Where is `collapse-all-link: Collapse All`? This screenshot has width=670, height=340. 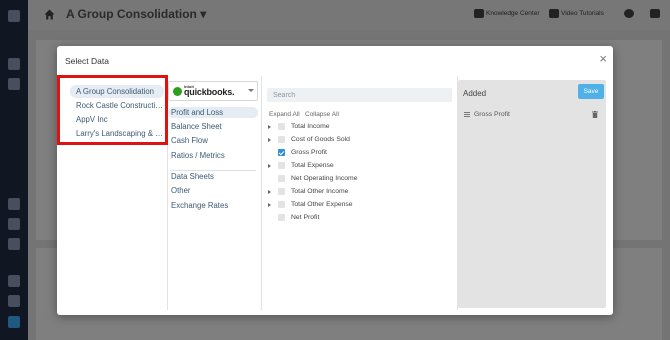 collapse-all-link: Collapse All is located at coordinates (322, 114).